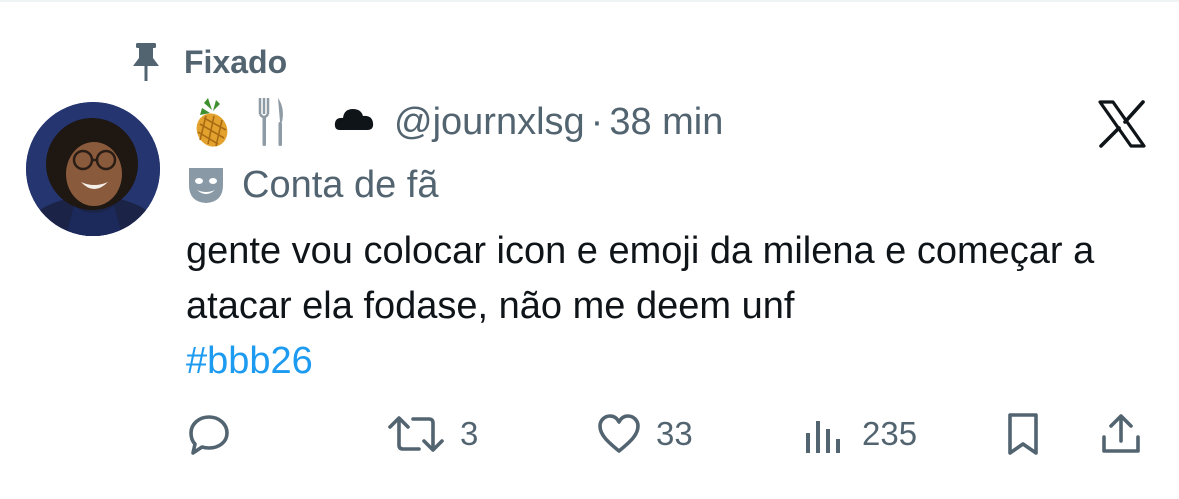 Image resolution: width=1179 pixels, height=499 pixels. I want to click on repost-icon, so click(416, 434).